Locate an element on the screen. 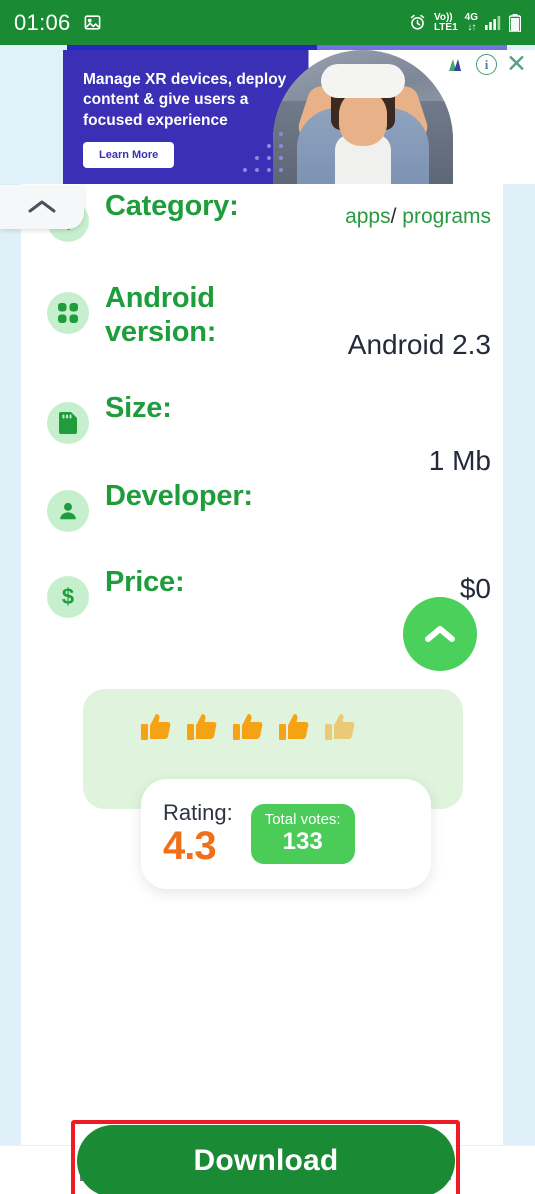  total-votes-label: Total votes: is located at coordinates (302, 819).